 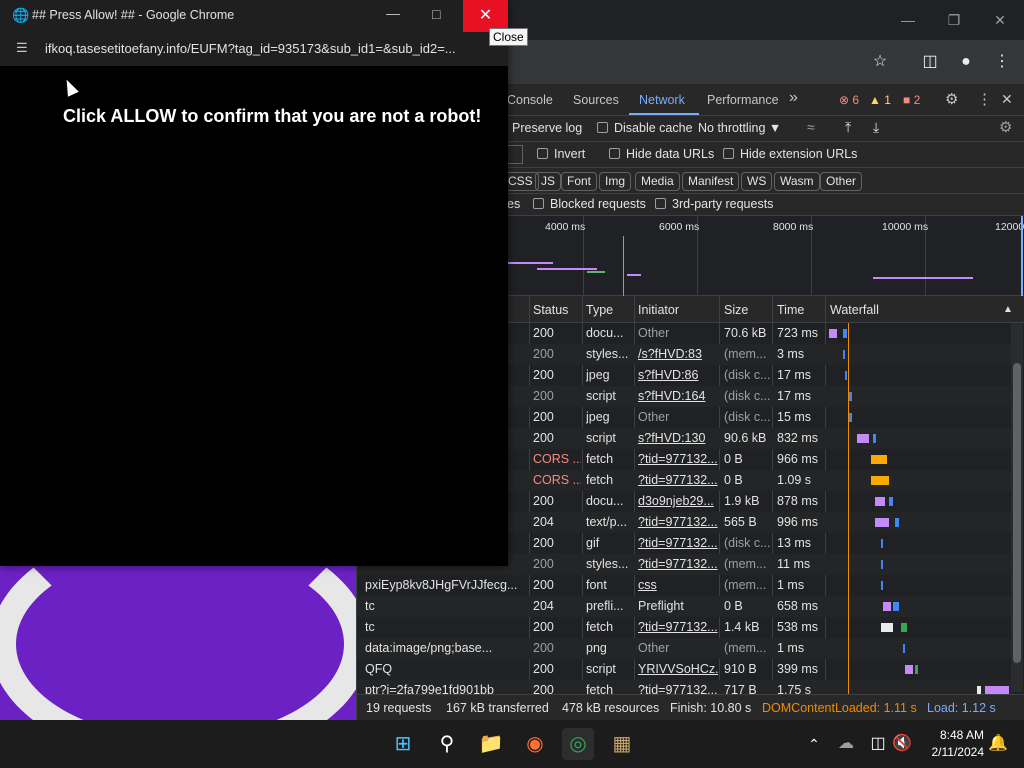 What do you see at coordinates (485, 15) in the screenshot?
I see `close-icon: ✕` at bounding box center [485, 15].